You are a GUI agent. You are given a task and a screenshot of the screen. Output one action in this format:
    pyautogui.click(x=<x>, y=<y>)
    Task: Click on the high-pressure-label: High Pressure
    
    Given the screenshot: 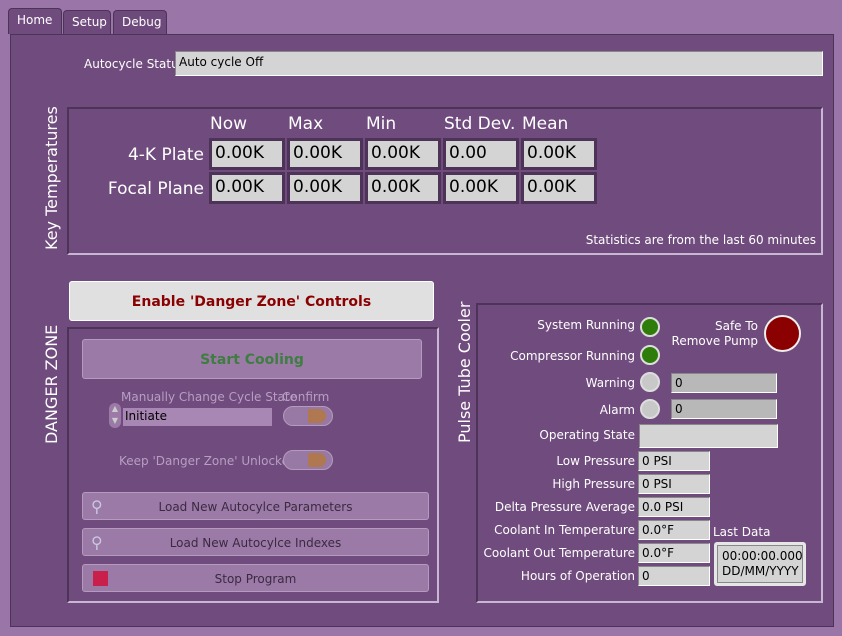 What is the action you would take?
    pyautogui.click(x=593, y=484)
    